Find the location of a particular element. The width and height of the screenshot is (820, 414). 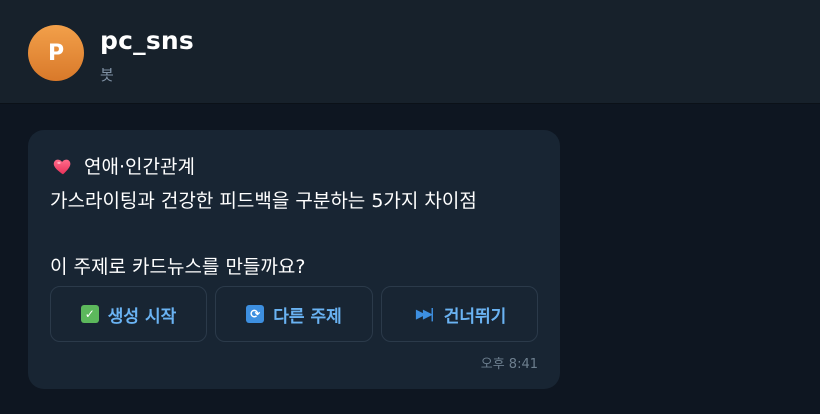

message-category-line: 연애·인간관계 is located at coordinates (123, 165).